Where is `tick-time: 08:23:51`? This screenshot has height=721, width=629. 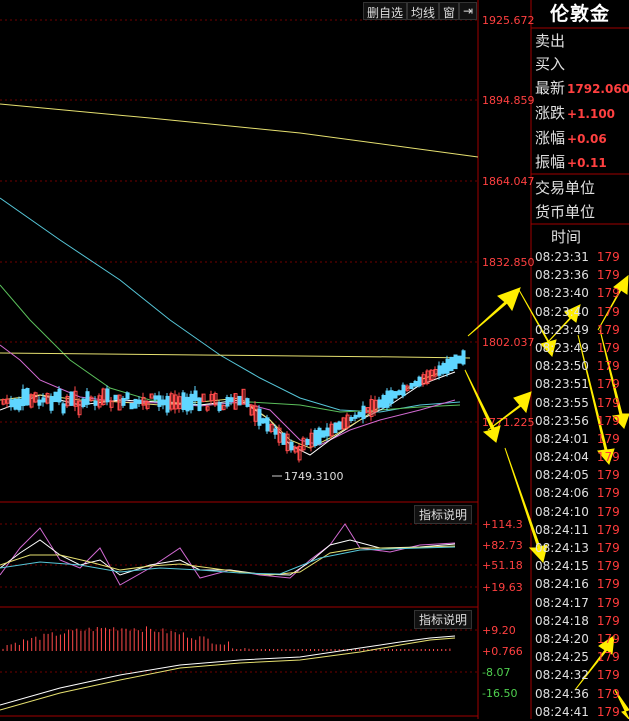 tick-time: 08:23:51 is located at coordinates (562, 384).